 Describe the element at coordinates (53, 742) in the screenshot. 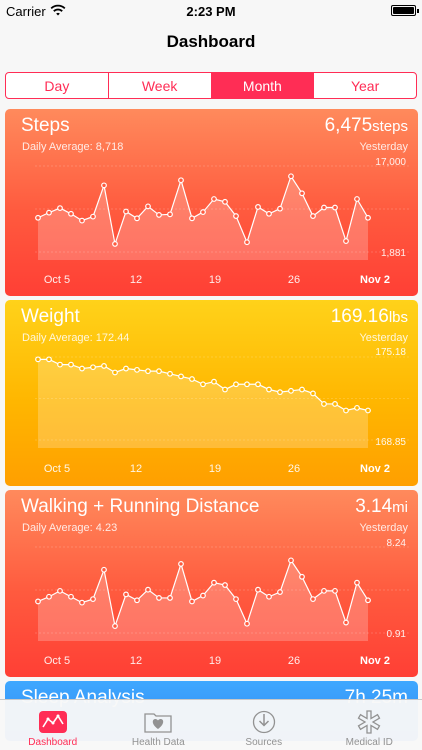

I see `tab-label: Dashboard` at that location.